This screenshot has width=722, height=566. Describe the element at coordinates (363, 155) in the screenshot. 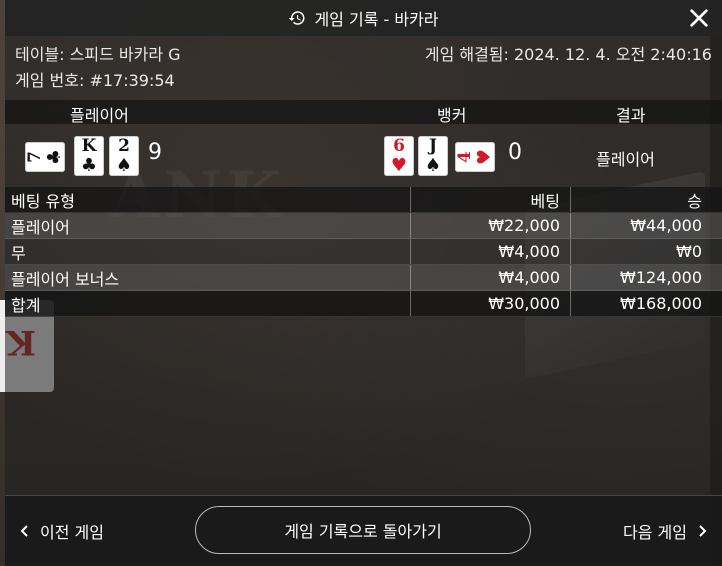

I see `results-row: 7 ♣ K ♣ 2 ♠ 9 6 ♥ J ♠ 4 ♥ 0 플레이어` at that location.